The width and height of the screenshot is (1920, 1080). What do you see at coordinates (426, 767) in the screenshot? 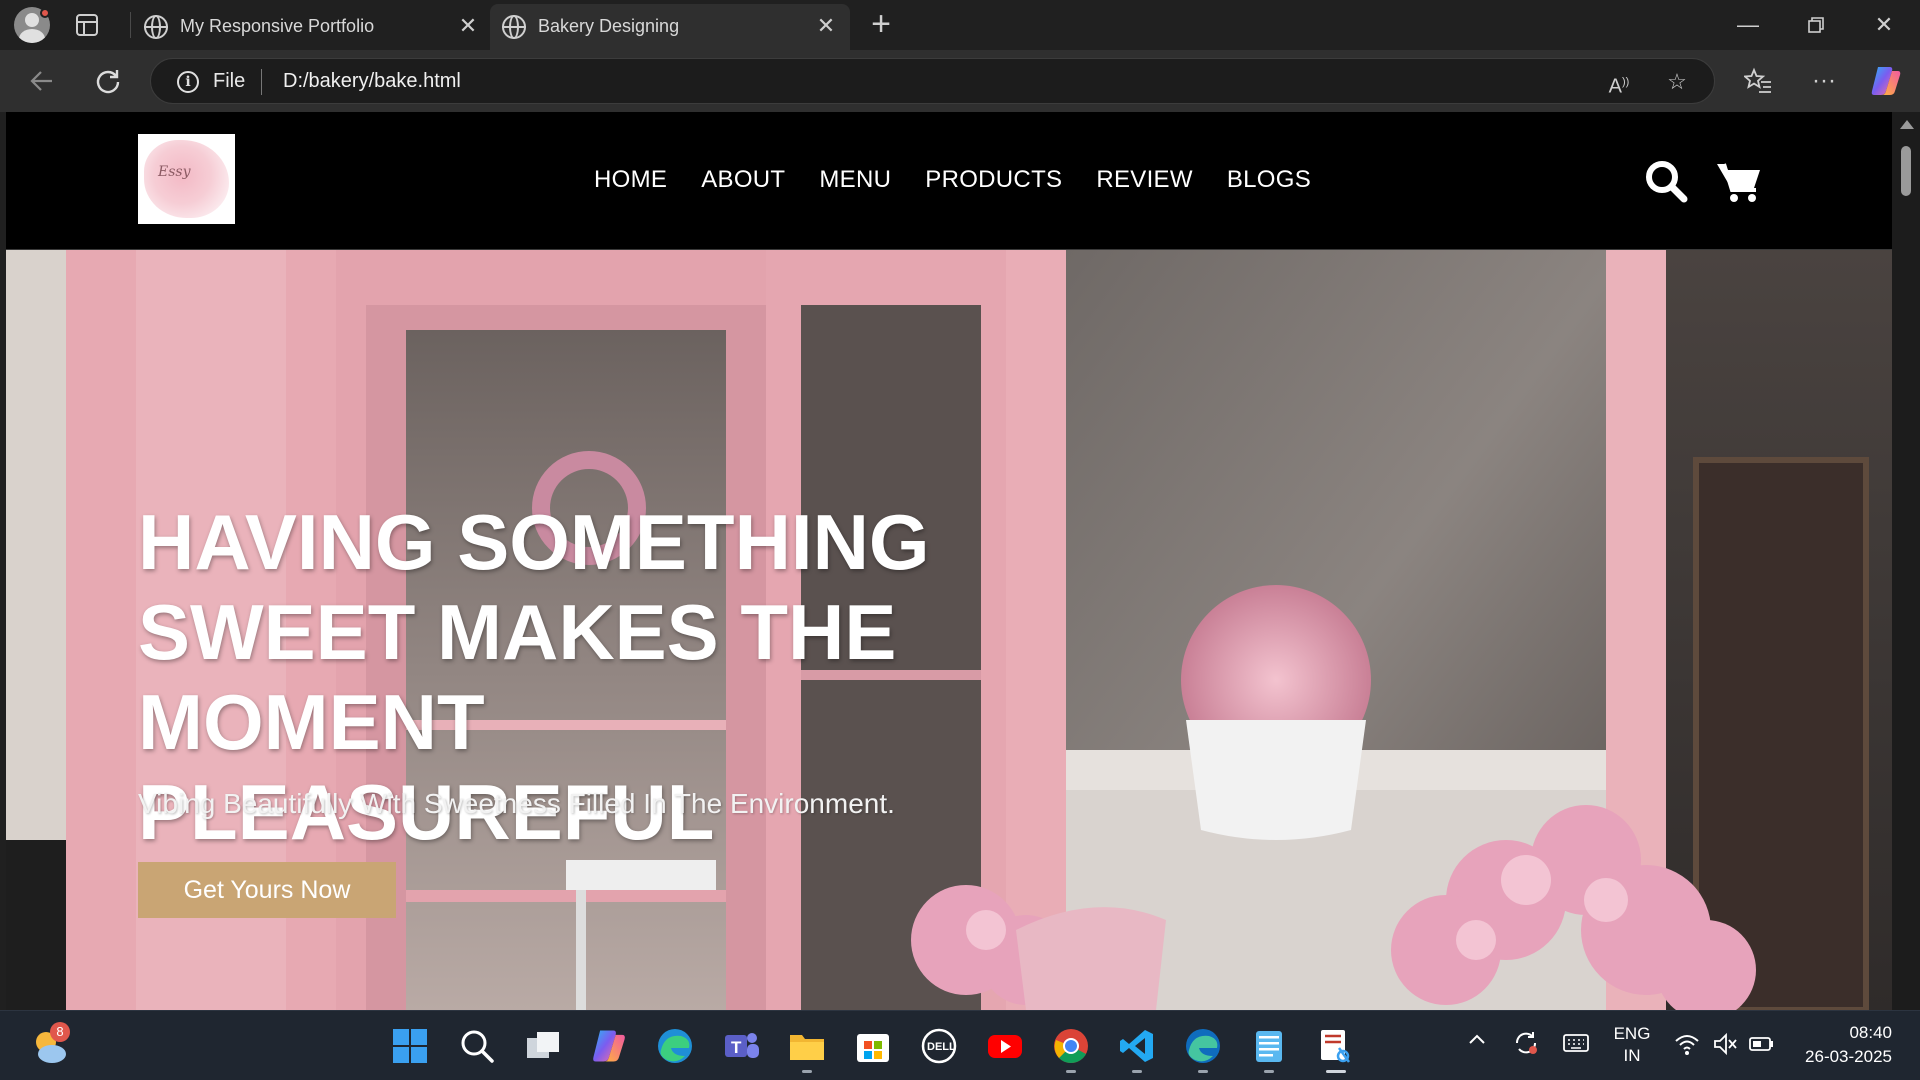
I see `hero-title-line: MOMENT PLEASUREFUL` at bounding box center [426, 767].